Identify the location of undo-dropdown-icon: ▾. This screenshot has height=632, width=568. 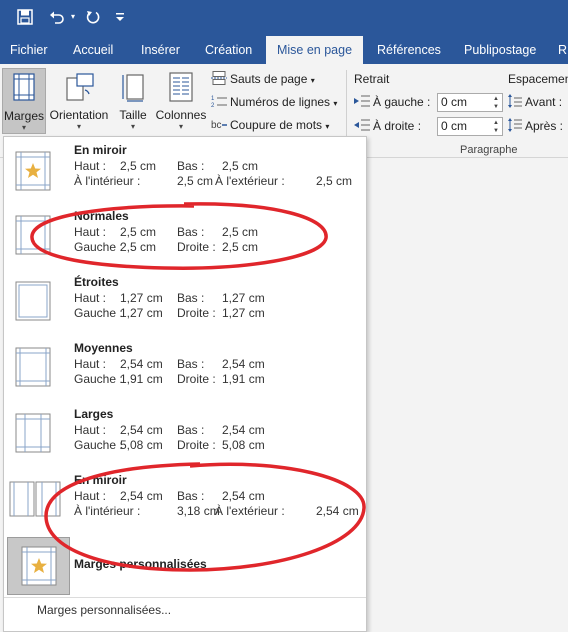
(73, 17).